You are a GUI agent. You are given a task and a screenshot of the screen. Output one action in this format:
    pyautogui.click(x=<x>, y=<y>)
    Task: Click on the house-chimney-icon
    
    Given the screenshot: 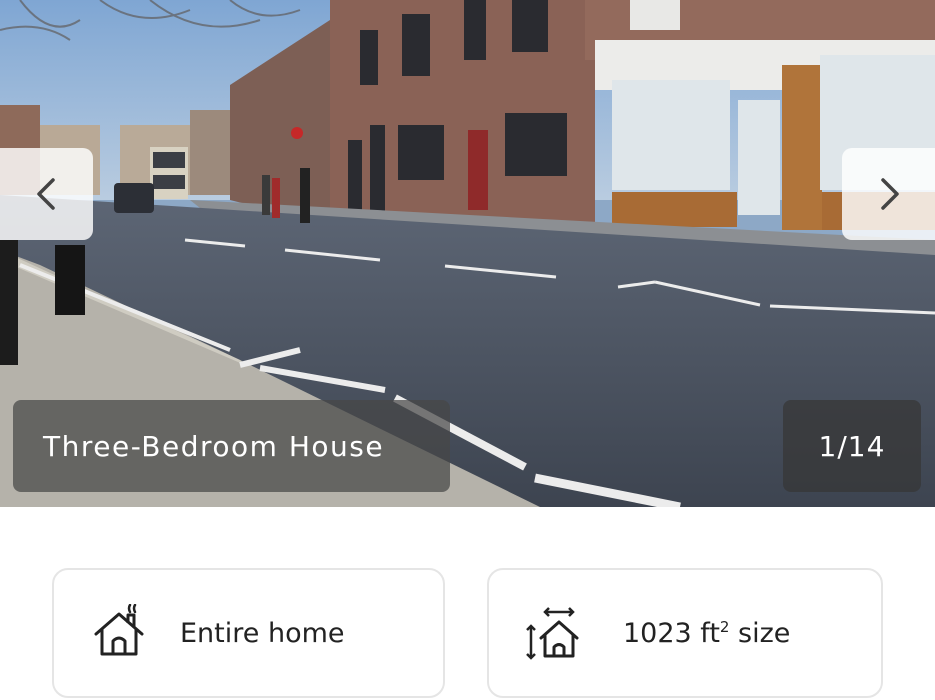 What is the action you would take?
    pyautogui.click(x=119, y=633)
    